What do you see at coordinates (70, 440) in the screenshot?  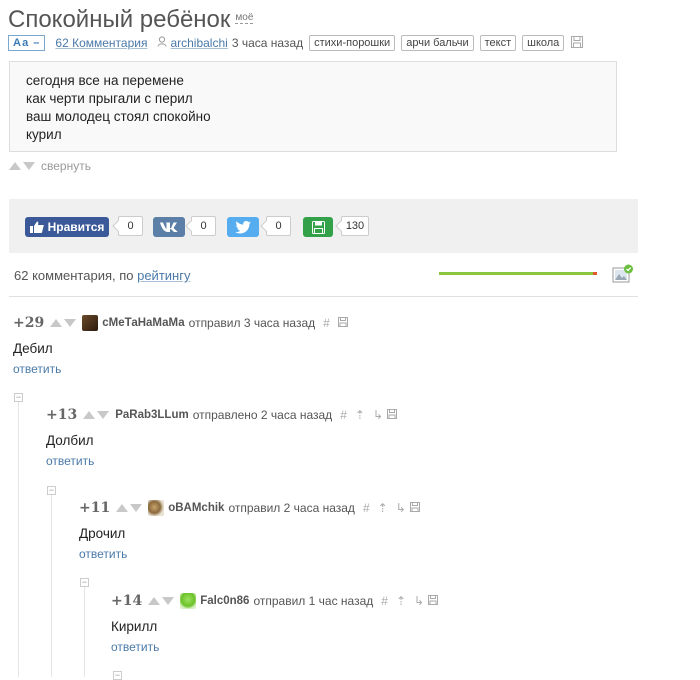 I see `comment-text: Долбил` at bounding box center [70, 440].